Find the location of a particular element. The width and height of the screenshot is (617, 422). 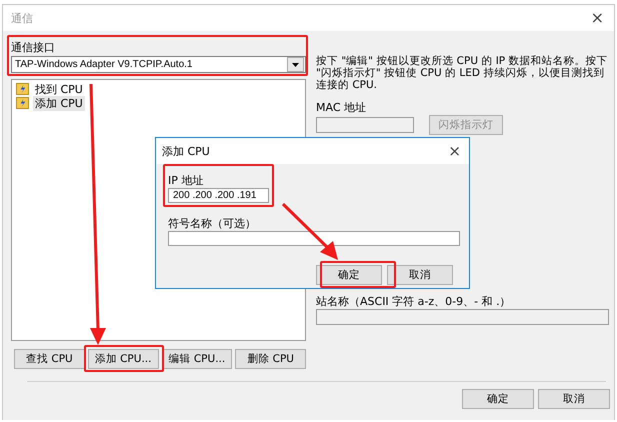

mac-label: MAC 地址 is located at coordinates (341, 108).